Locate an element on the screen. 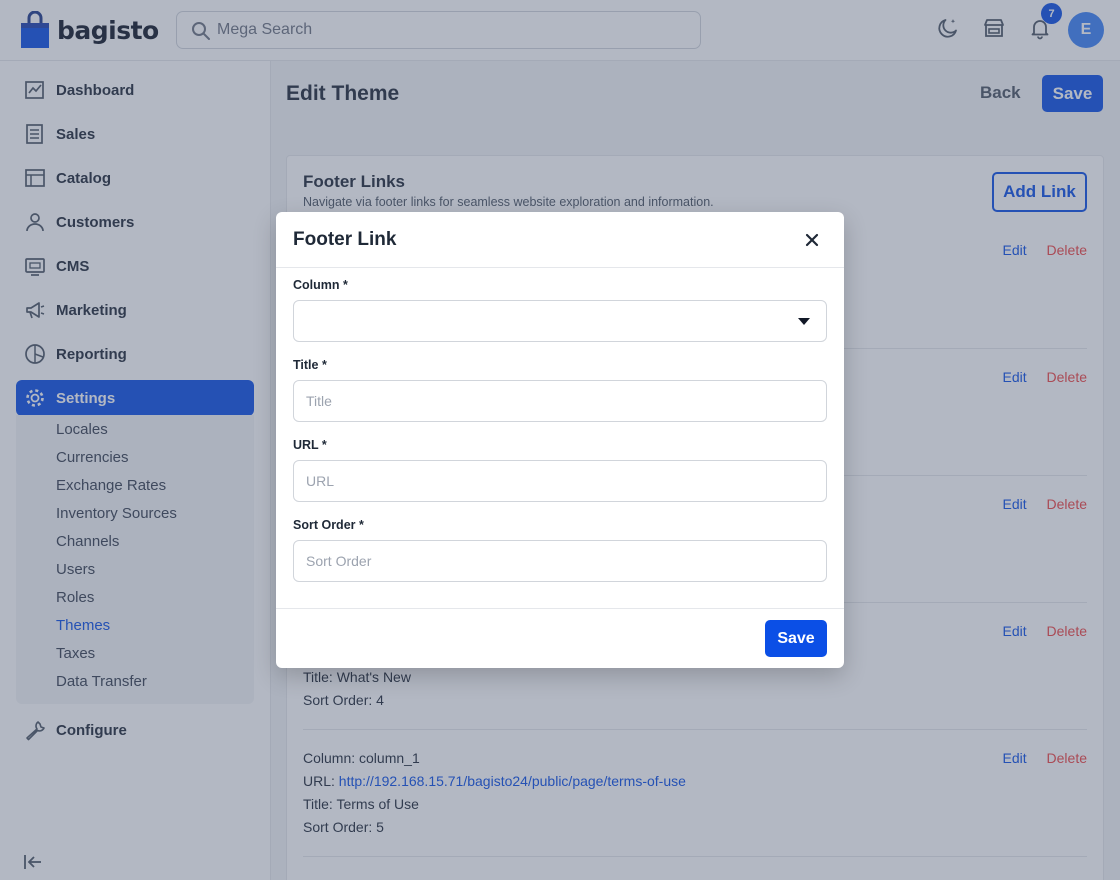 The image size is (1120, 880). url-label: URL * is located at coordinates (310, 445).